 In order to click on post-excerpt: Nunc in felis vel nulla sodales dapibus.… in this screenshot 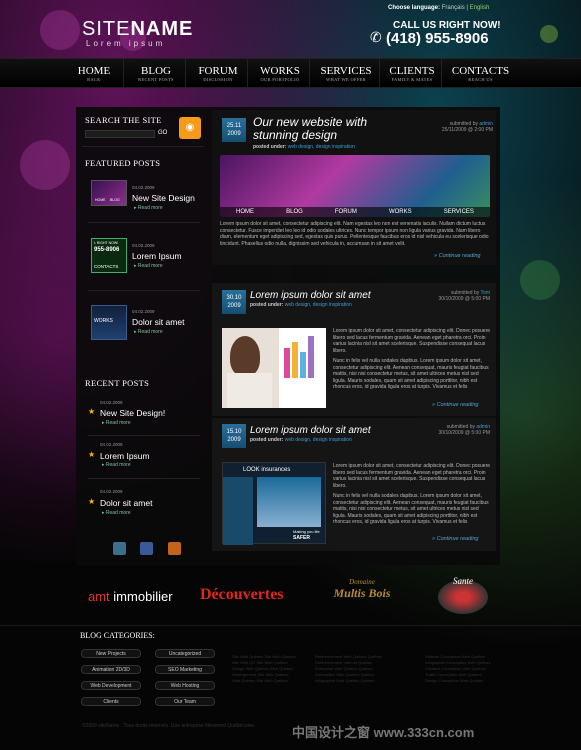, I will do `click(411, 509)`.